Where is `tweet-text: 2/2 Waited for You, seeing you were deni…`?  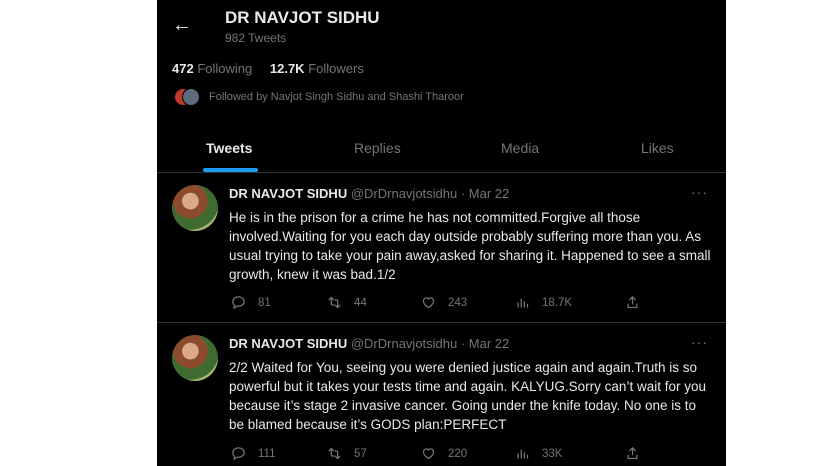
tweet-text: 2/2 Waited for You, seeing you were deni… is located at coordinates (467, 396).